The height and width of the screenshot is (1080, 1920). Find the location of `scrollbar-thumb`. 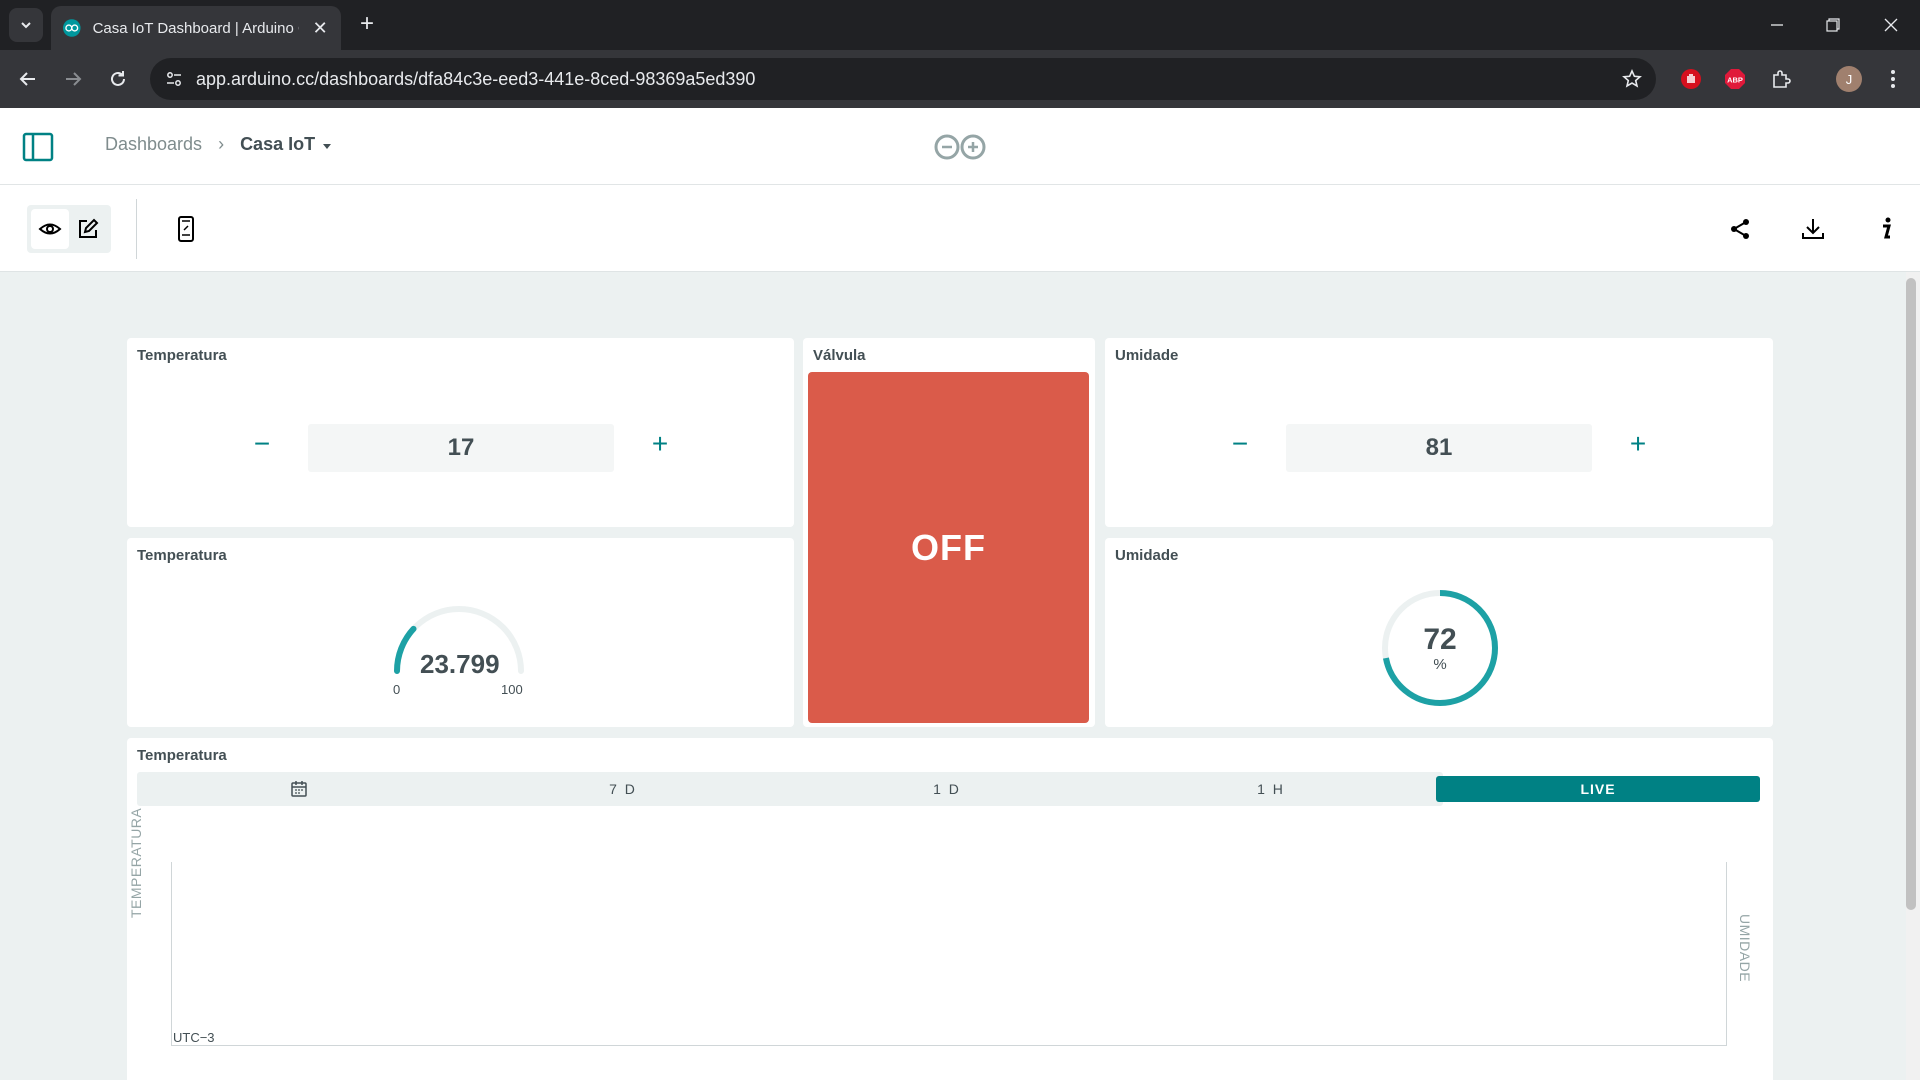

scrollbar-thumb is located at coordinates (1911, 594).